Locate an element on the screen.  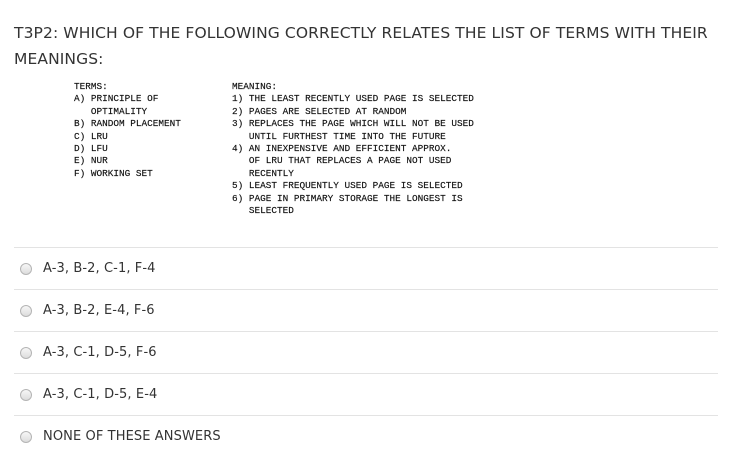
terms-line: TERMS: is located at coordinates (91, 86).